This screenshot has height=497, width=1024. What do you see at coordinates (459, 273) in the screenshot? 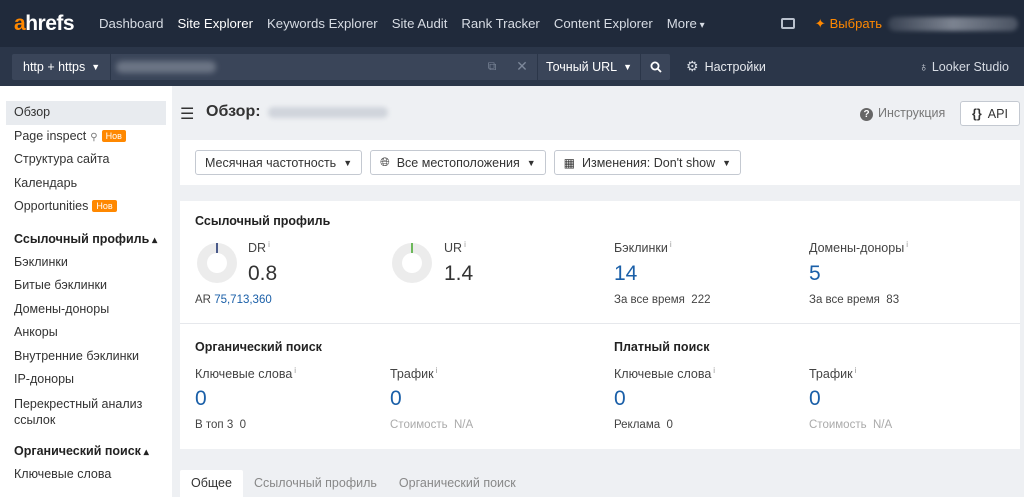
I see `ur-value: 1.4` at bounding box center [459, 273].